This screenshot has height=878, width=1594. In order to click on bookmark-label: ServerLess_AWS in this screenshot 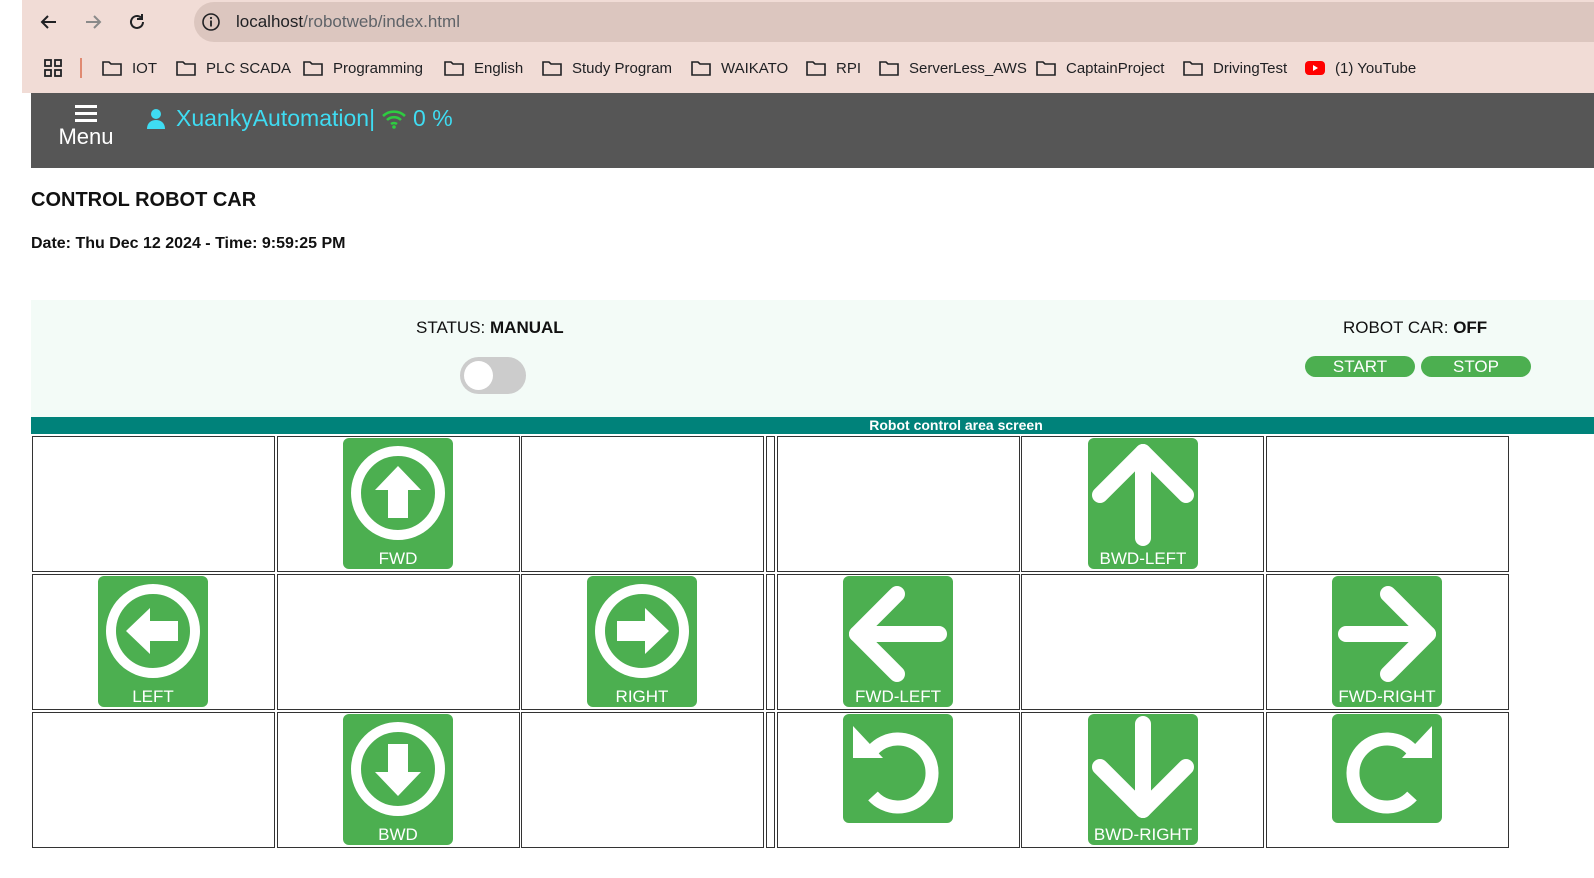, I will do `click(968, 68)`.